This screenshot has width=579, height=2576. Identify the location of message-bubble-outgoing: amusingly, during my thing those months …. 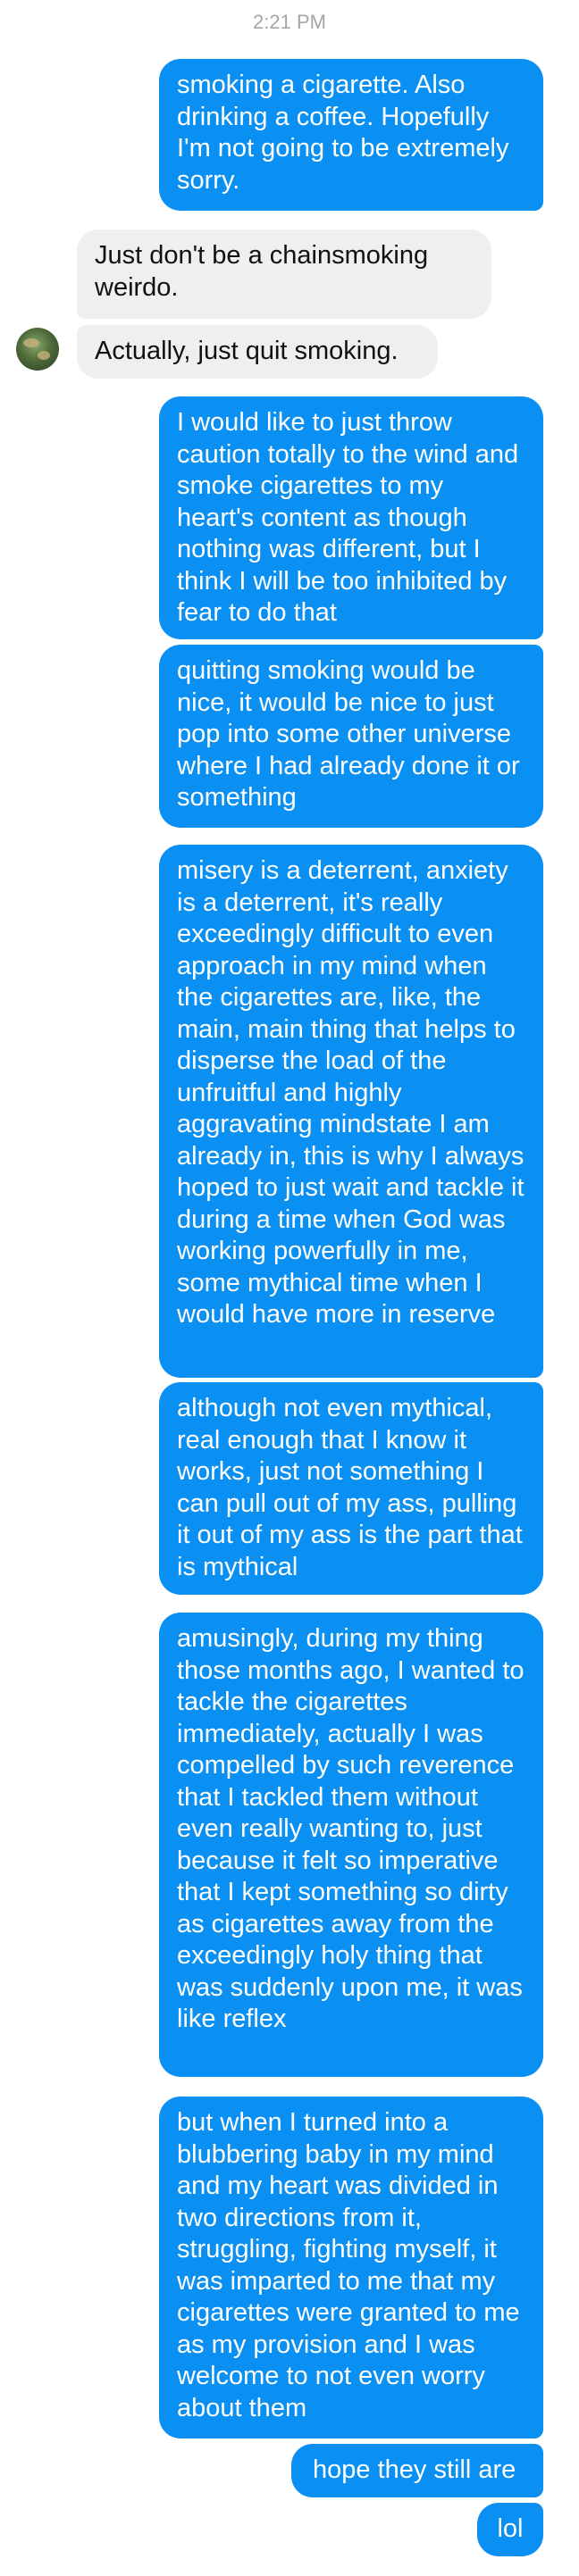
(351, 1845).